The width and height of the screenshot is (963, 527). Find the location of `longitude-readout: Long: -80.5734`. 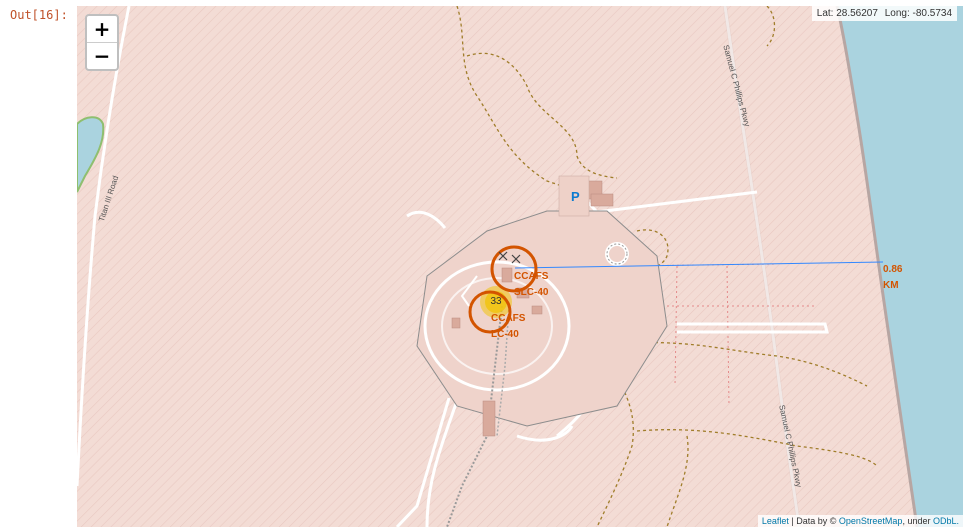

longitude-readout: Long: -80.5734 is located at coordinates (918, 13).